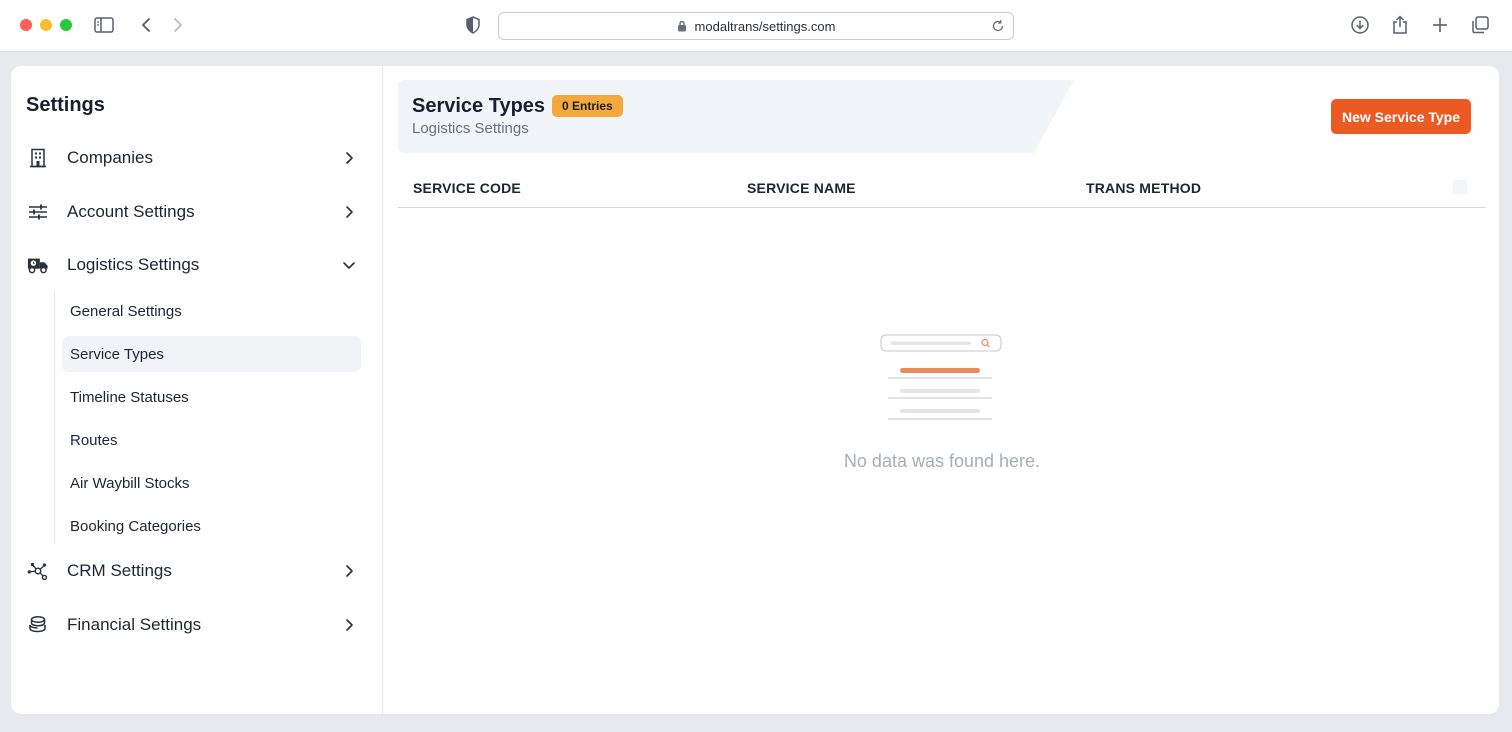 The width and height of the screenshot is (1512, 732). What do you see at coordinates (1480, 25) in the screenshot?
I see `tab-overview-icon` at bounding box center [1480, 25].